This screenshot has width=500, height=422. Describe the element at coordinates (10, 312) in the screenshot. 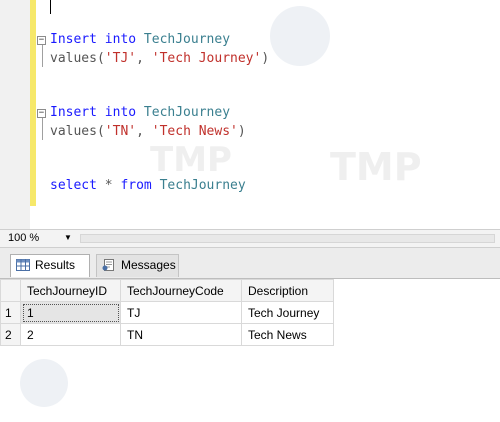

I see `row-number: 1` at that location.